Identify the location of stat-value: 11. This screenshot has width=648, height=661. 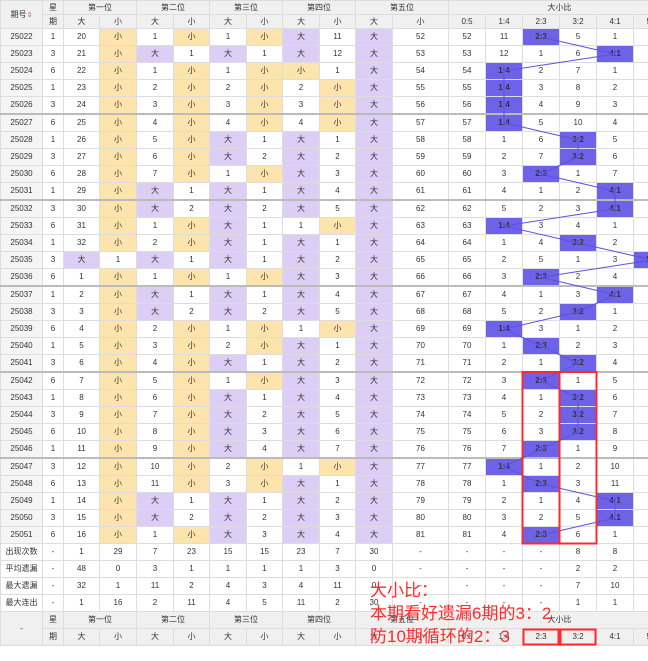
(337, 586).